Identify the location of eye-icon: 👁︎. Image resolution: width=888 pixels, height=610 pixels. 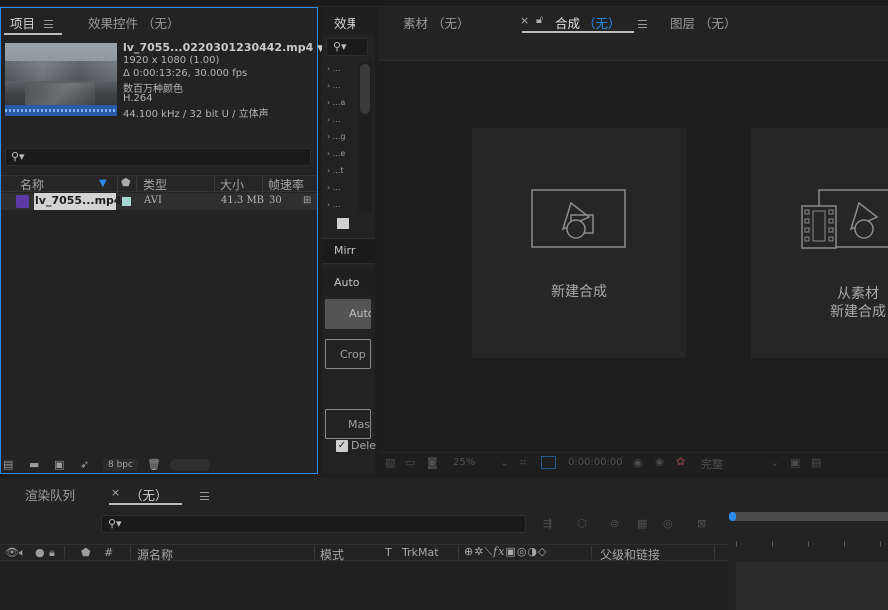
(12, 552).